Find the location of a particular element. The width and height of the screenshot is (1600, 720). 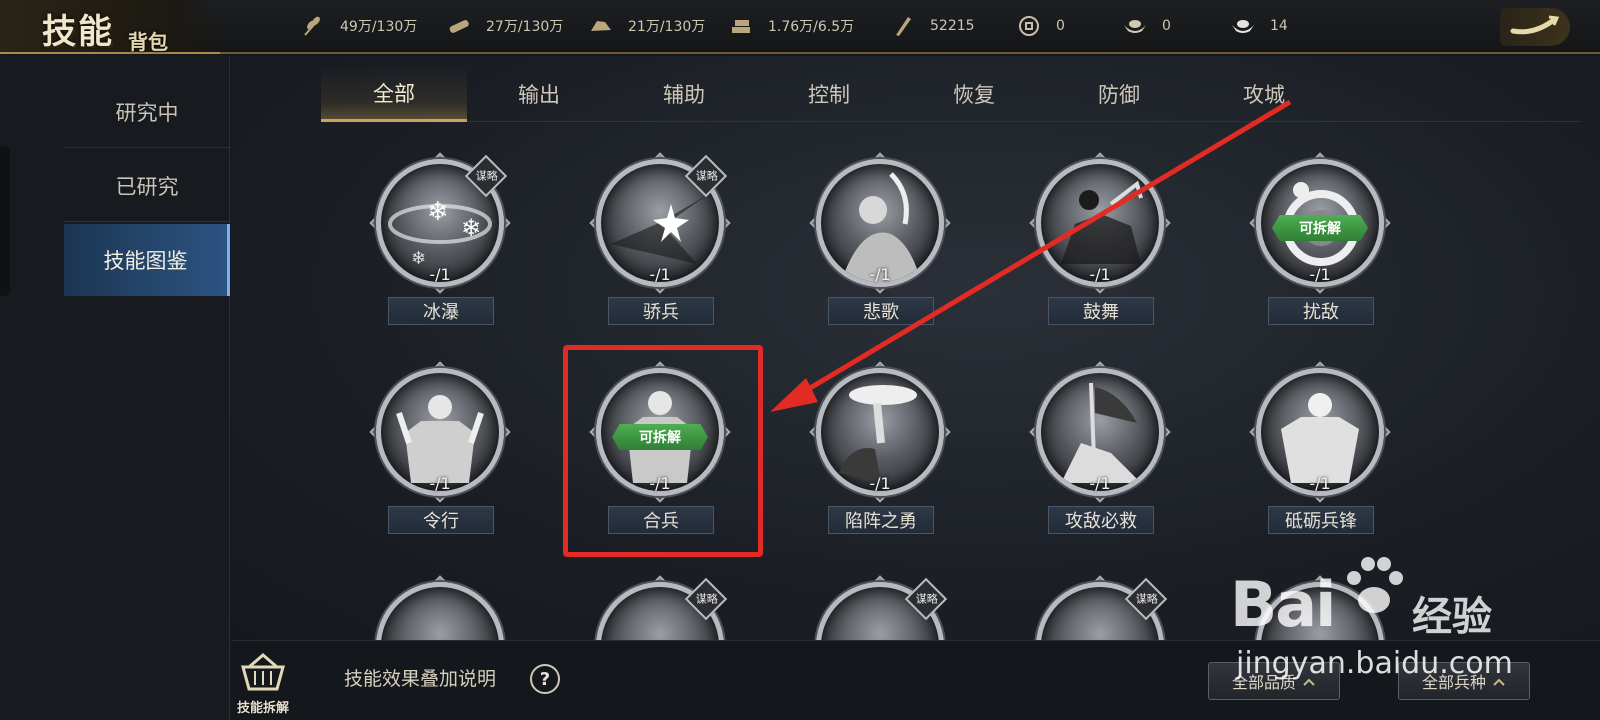

wood-icon is located at coordinates (459, 26).